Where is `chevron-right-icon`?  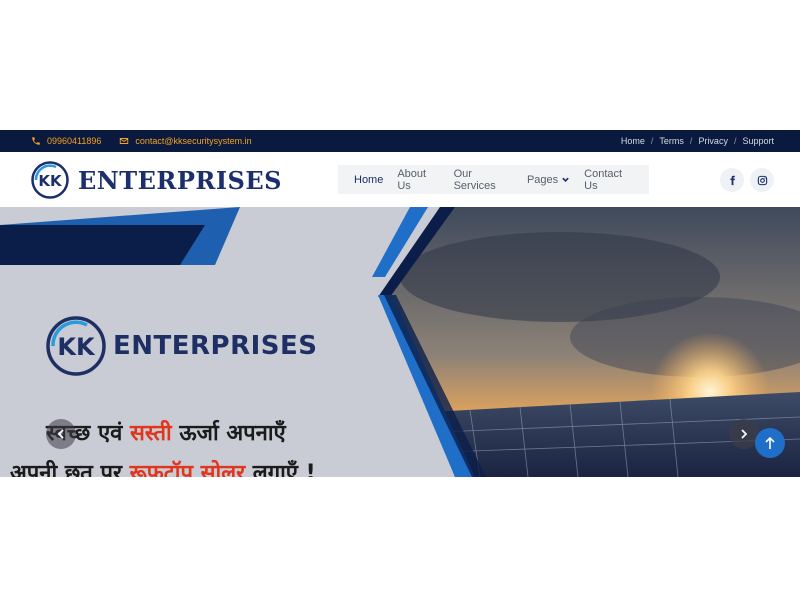 chevron-right-icon is located at coordinates (744, 434).